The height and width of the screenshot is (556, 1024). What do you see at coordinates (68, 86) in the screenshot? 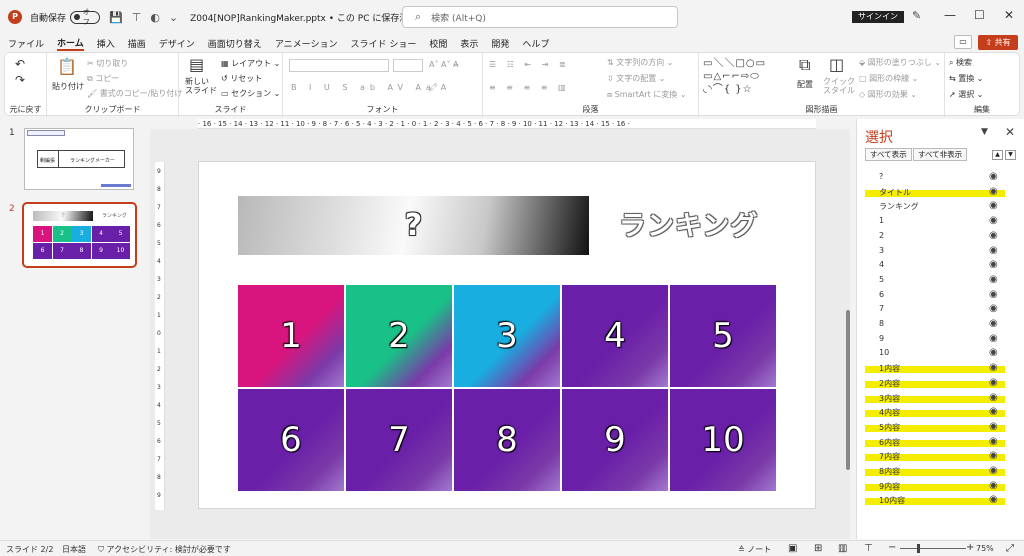
I see `paste-button: 貼り付け` at bounding box center [68, 86].